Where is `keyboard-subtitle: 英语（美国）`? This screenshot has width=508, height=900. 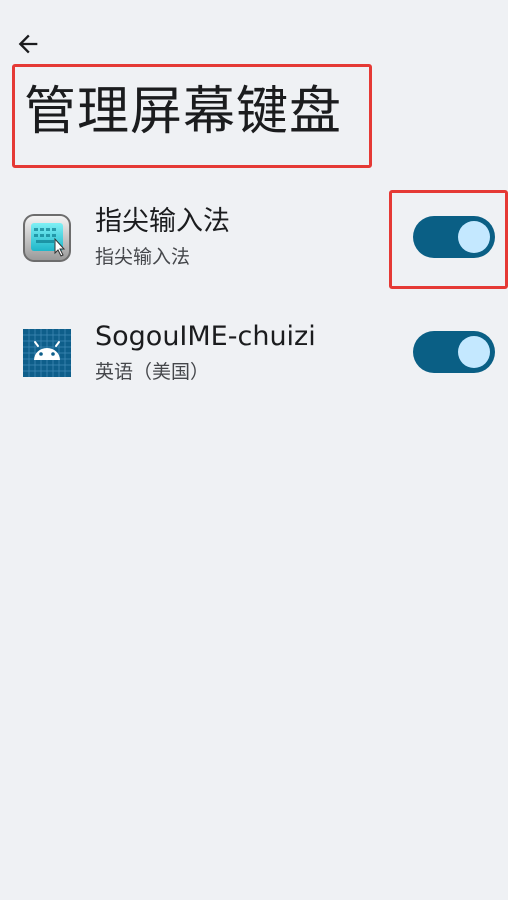
keyboard-subtitle: 英语（美国） is located at coordinates (152, 372).